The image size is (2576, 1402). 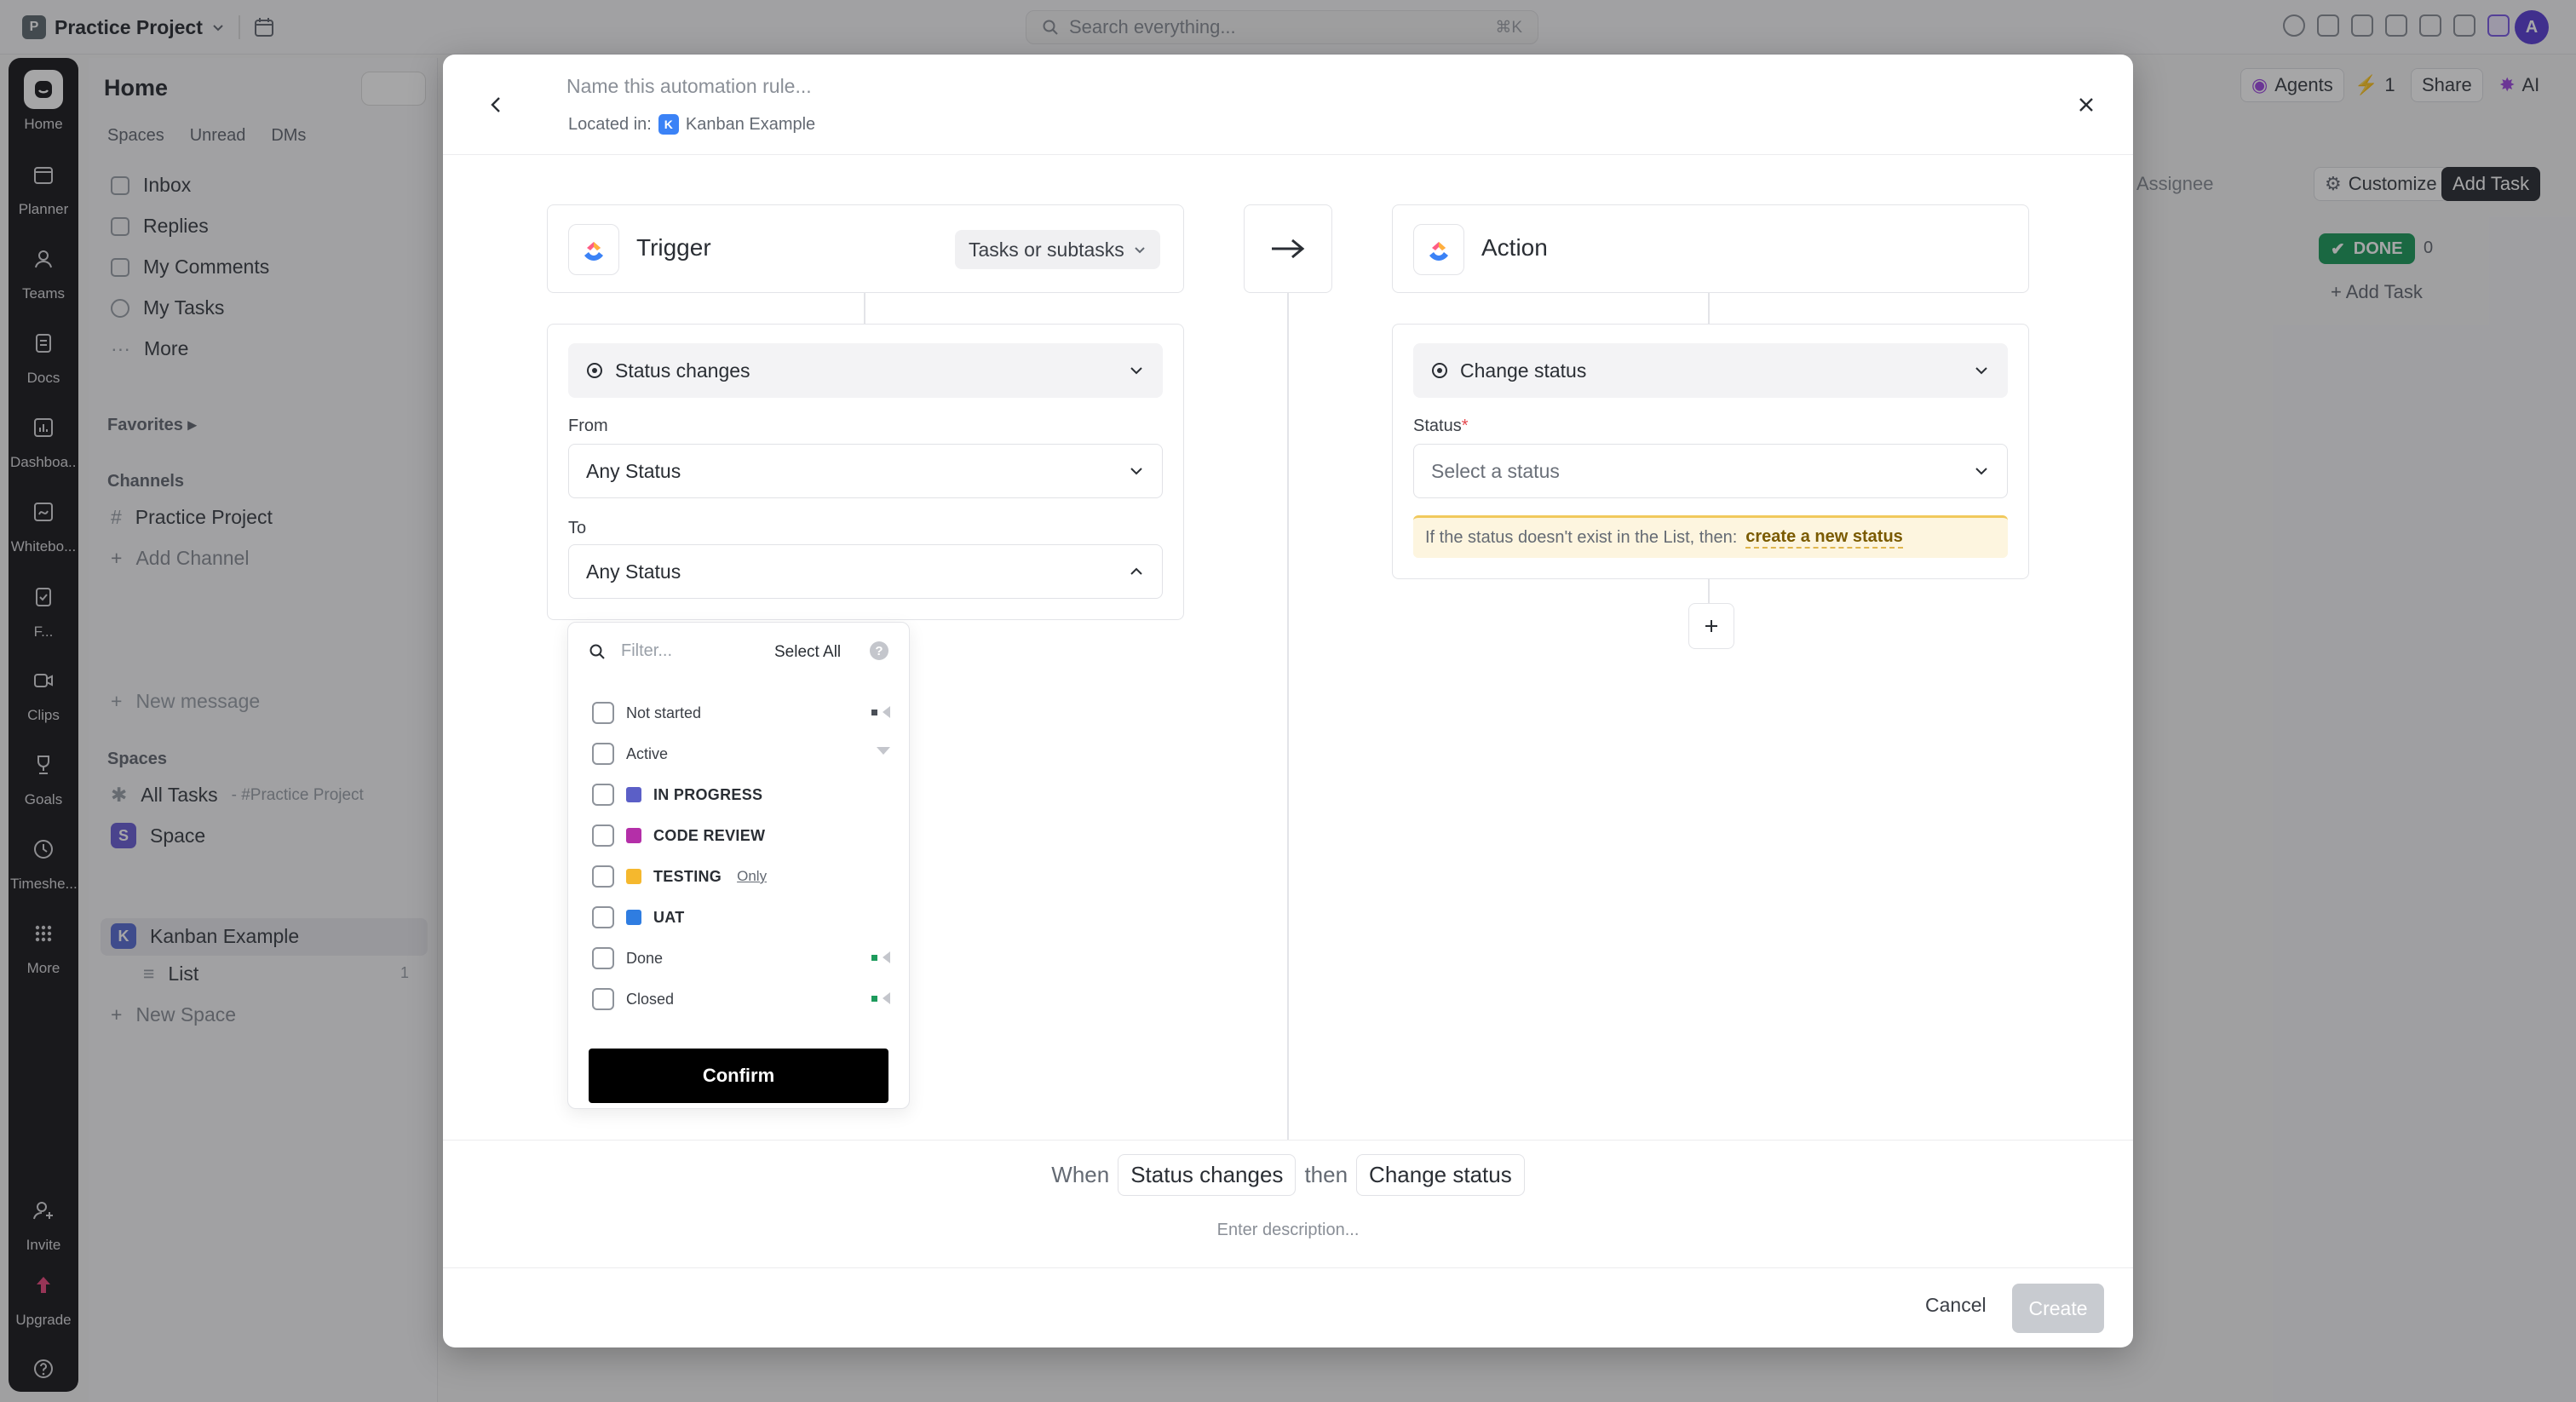 I want to click on plus-icon, so click(x=1711, y=626).